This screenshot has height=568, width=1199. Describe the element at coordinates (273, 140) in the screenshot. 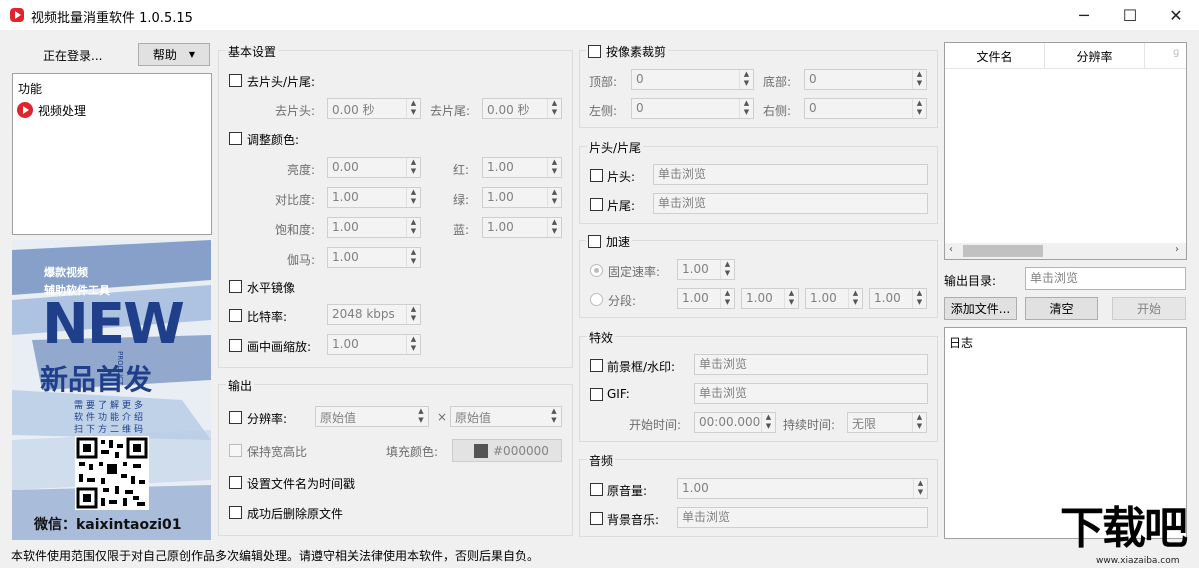

I see `color-label: 调整颜色:` at that location.